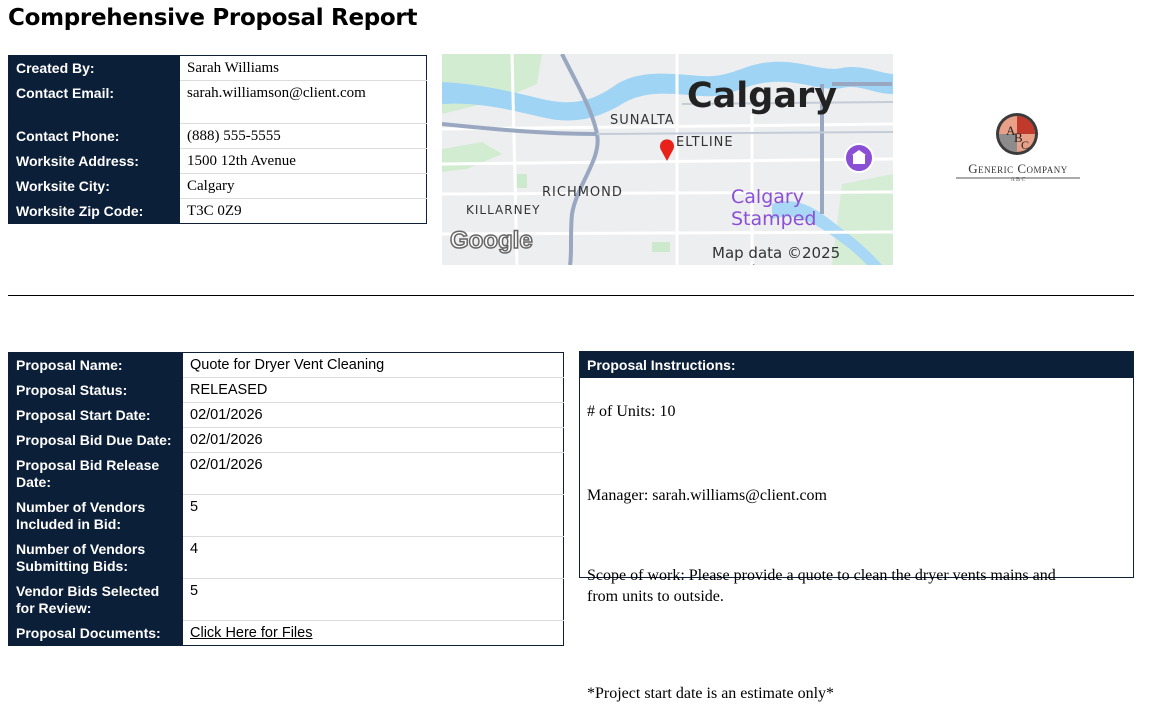 The image size is (1149, 727). What do you see at coordinates (711, 693) in the screenshot?
I see `instructions-note: *Project start date is an estimate only*` at bounding box center [711, 693].